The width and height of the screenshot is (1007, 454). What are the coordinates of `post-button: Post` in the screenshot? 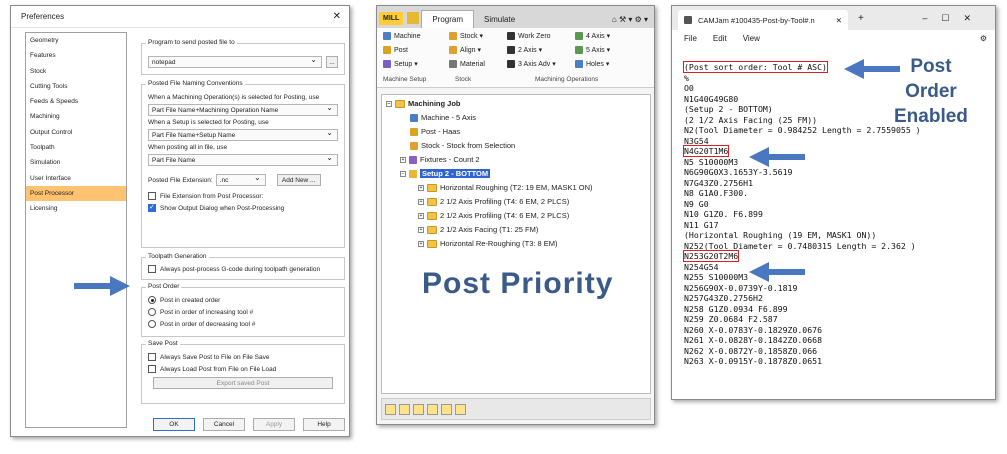 It's located at (395, 50).